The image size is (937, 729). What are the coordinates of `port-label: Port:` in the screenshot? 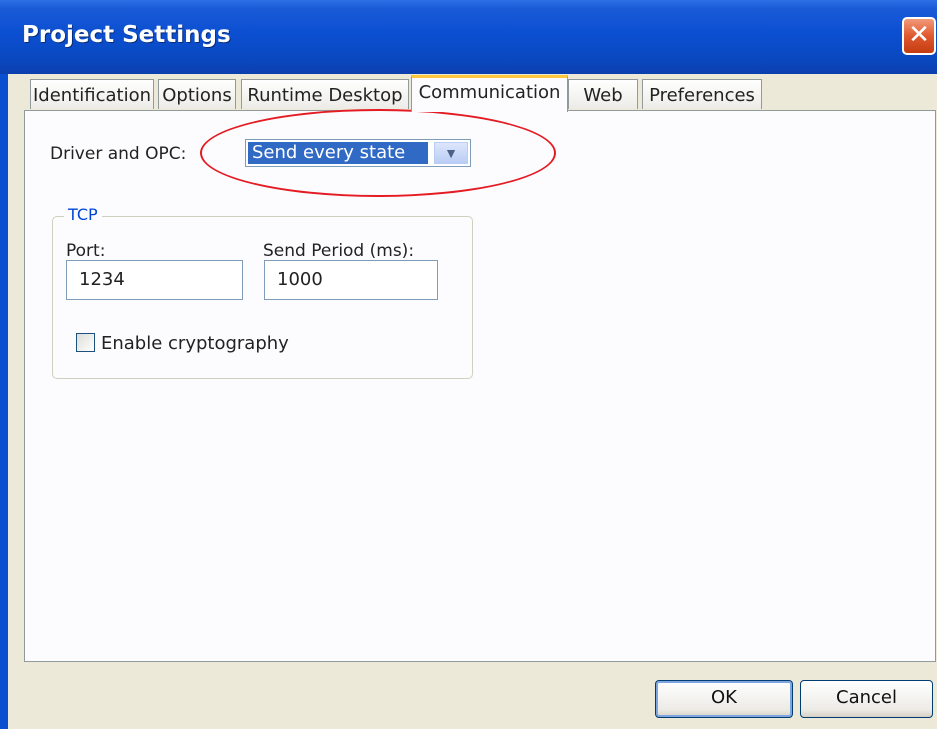 It's located at (86, 251).